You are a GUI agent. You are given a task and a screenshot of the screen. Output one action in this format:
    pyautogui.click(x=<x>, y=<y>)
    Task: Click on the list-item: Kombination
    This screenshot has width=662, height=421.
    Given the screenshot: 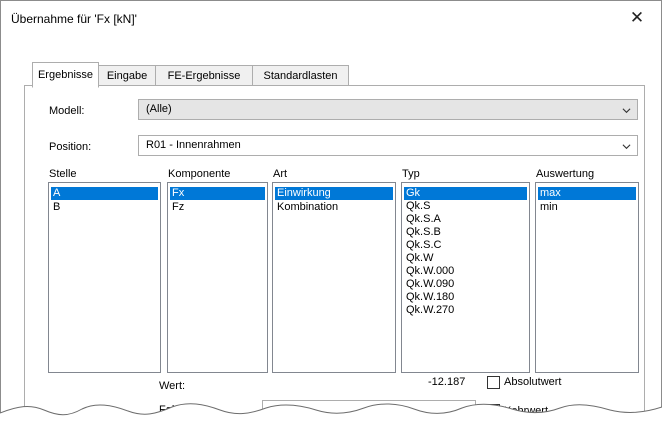 What is the action you would take?
    pyautogui.click(x=334, y=207)
    